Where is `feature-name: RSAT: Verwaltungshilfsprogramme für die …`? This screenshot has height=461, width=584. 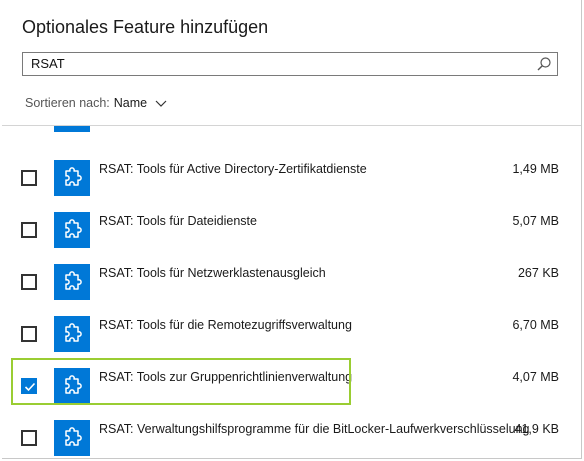
feature-name: RSAT: Verwaltungshilfsprogramme für die … is located at coordinates (314, 429).